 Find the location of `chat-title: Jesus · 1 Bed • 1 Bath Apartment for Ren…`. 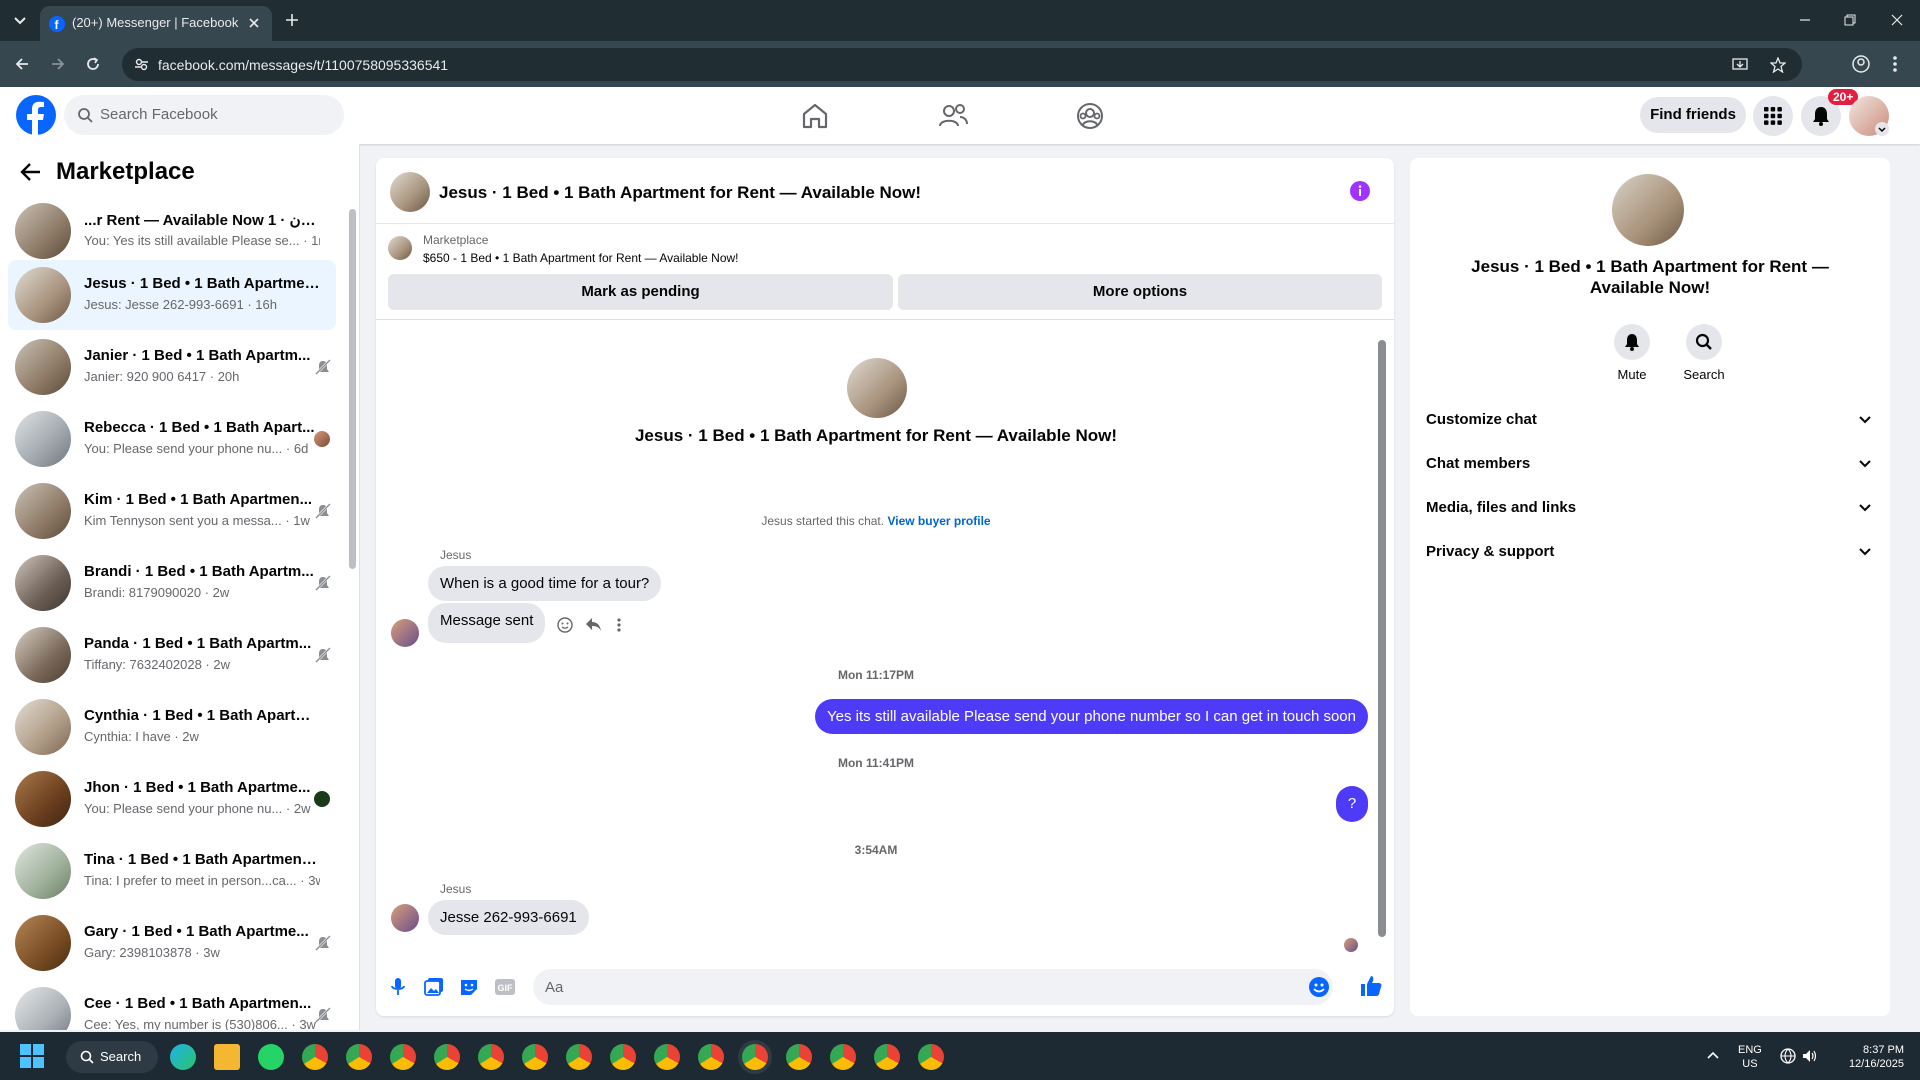

chat-title: Jesus · 1 Bed • 1 Bath Apartment for Ren… is located at coordinates (680, 193).